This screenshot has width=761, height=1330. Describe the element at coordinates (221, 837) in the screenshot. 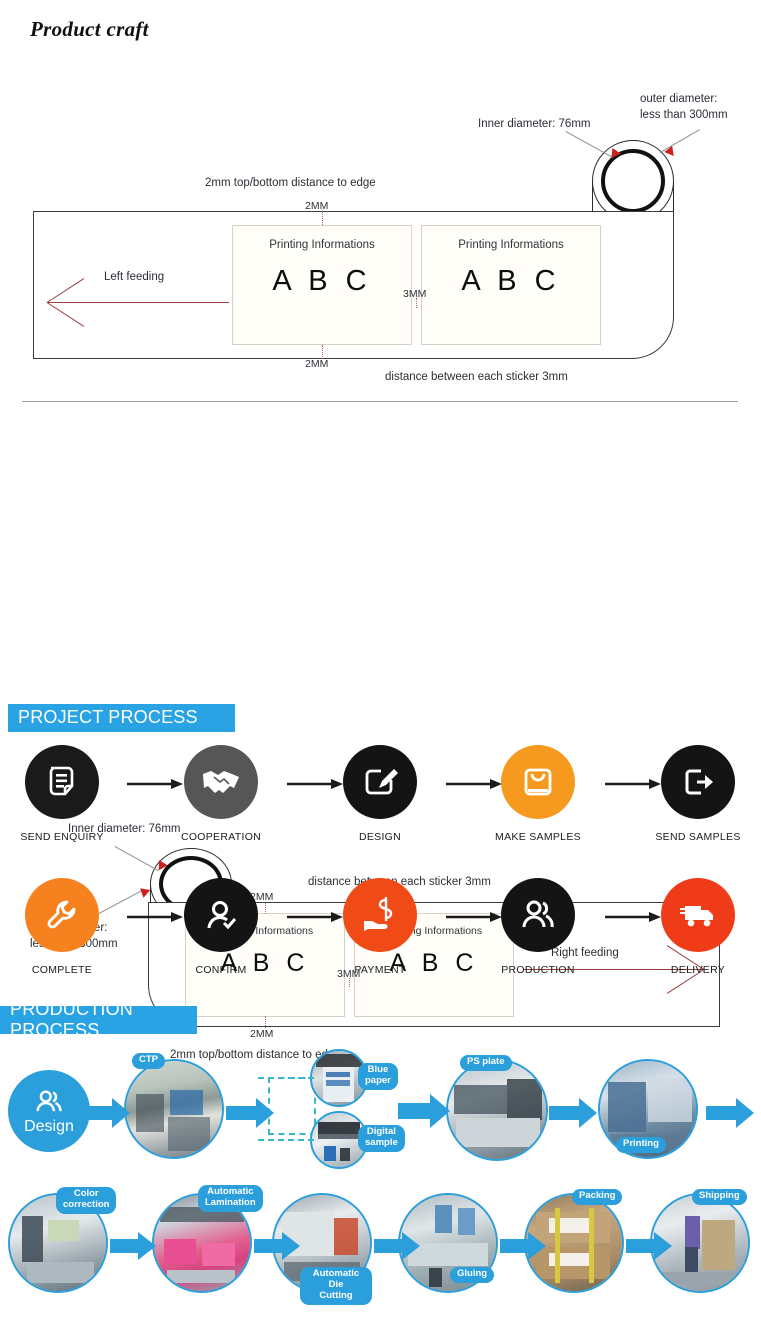

I see `process-step-label: COOPERATION` at that location.